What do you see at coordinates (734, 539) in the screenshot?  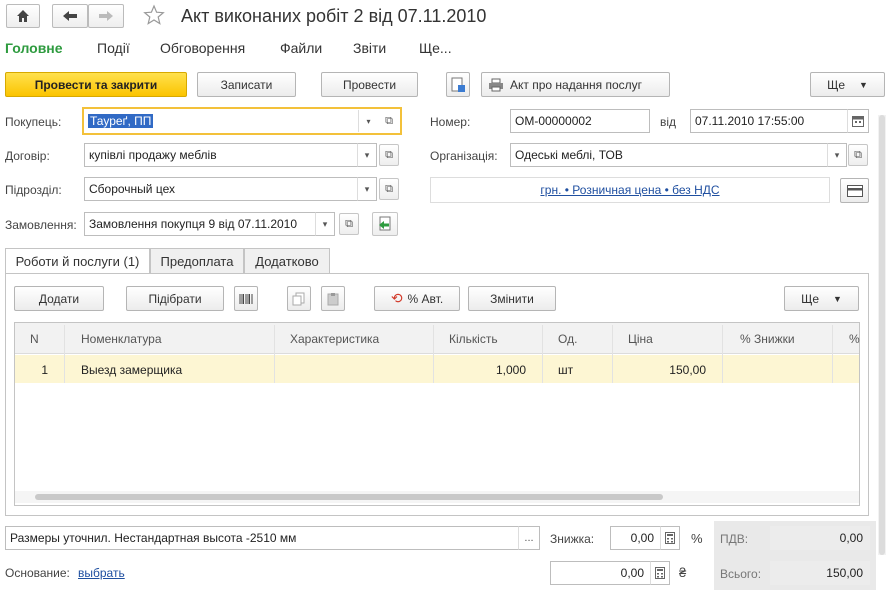 I see `vat-label: ПДВ:` at bounding box center [734, 539].